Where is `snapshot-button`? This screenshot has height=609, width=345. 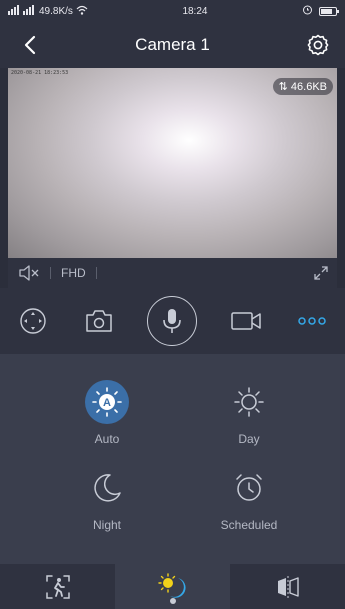
snapshot-button is located at coordinates (99, 321).